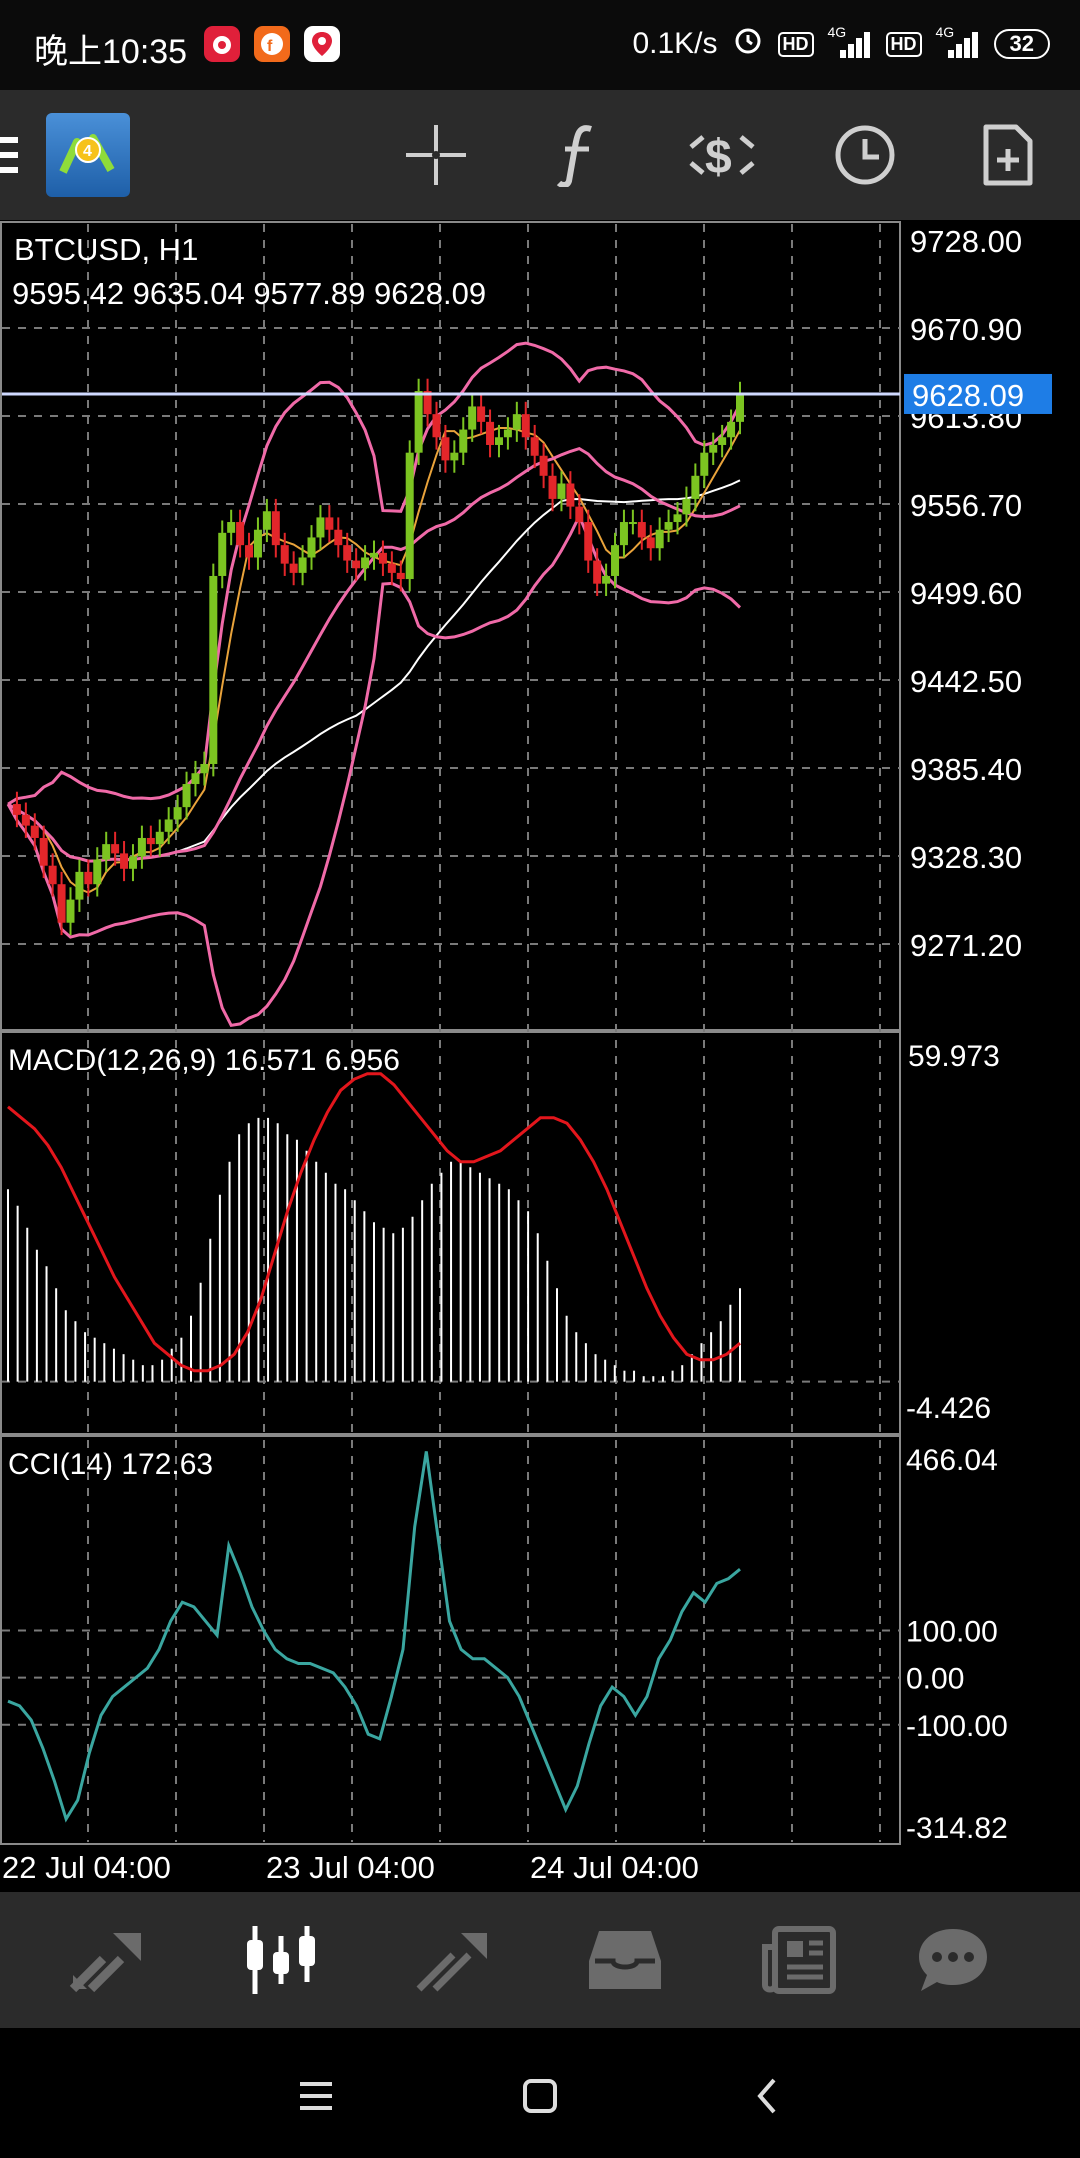  What do you see at coordinates (270, 46) in the screenshot?
I see `svg-text: f` at bounding box center [270, 46].